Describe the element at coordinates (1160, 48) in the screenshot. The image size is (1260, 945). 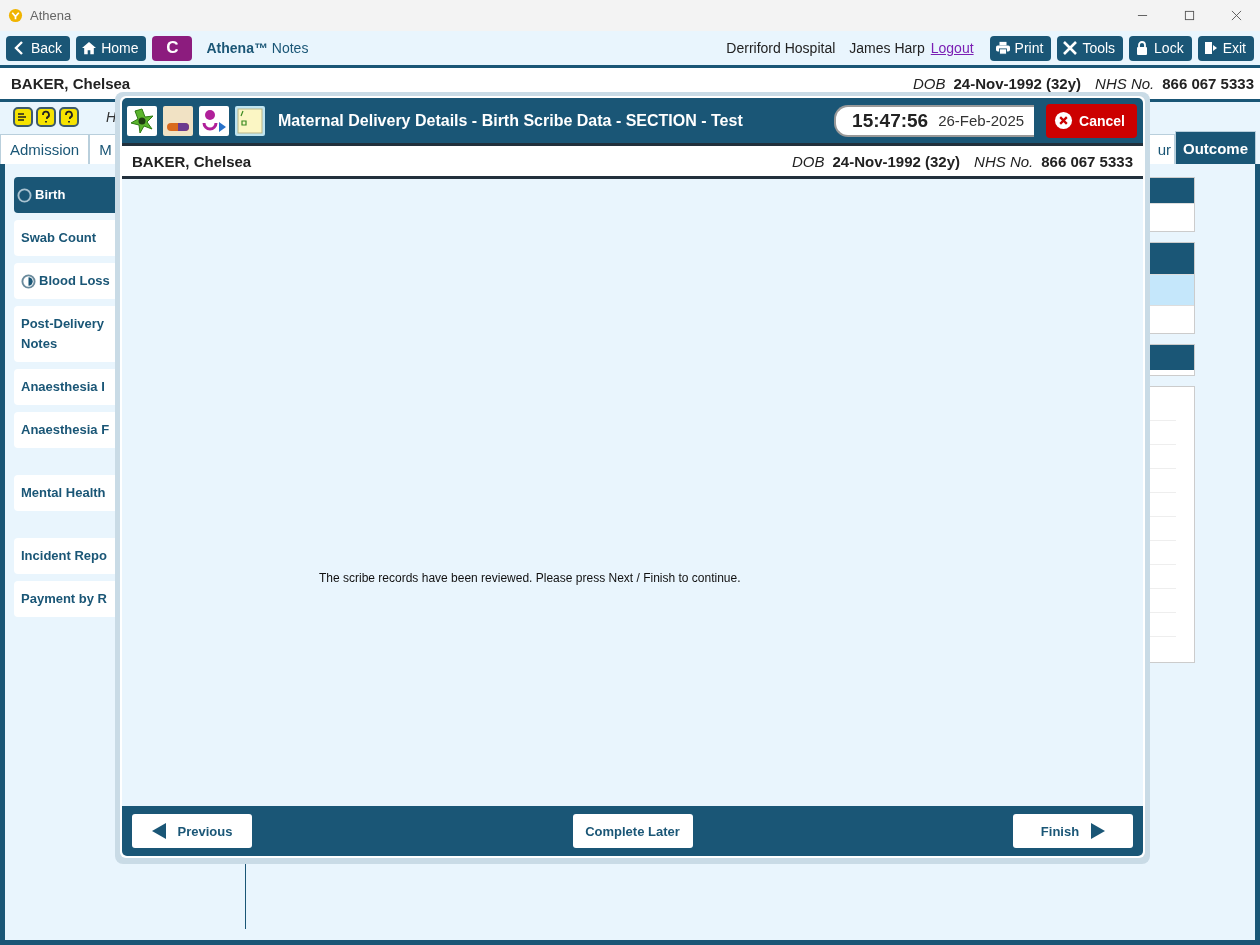
I see `toolbar-button: Lock` at that location.